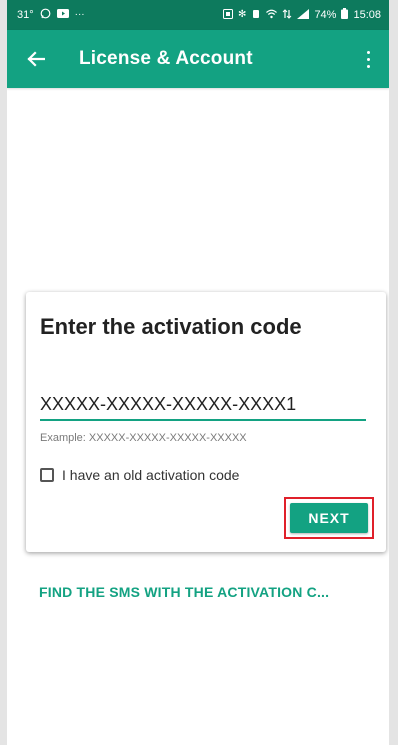 This screenshot has width=398, height=745. What do you see at coordinates (203, 420) in the screenshot?
I see `input-underline` at bounding box center [203, 420].